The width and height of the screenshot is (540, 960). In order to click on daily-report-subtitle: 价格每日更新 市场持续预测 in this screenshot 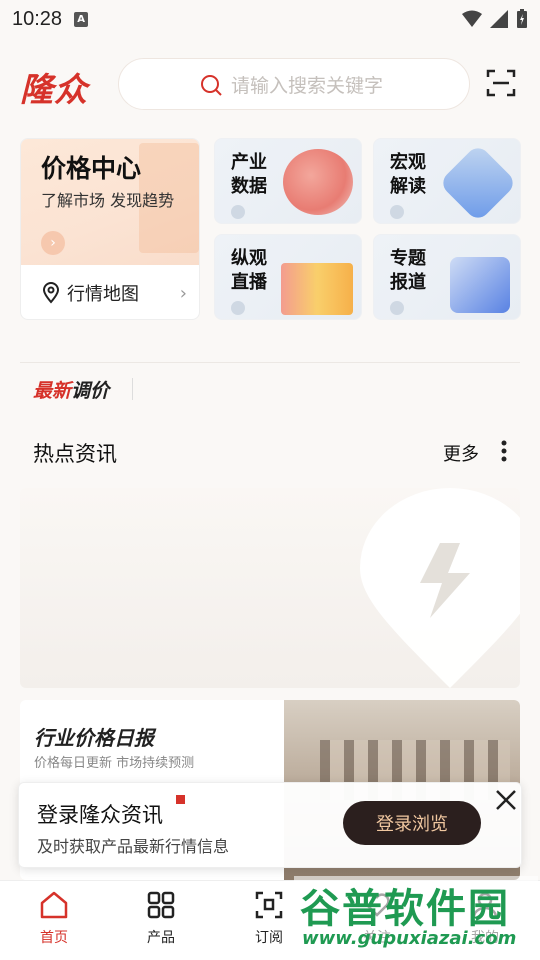, I will do `click(114, 763)`.